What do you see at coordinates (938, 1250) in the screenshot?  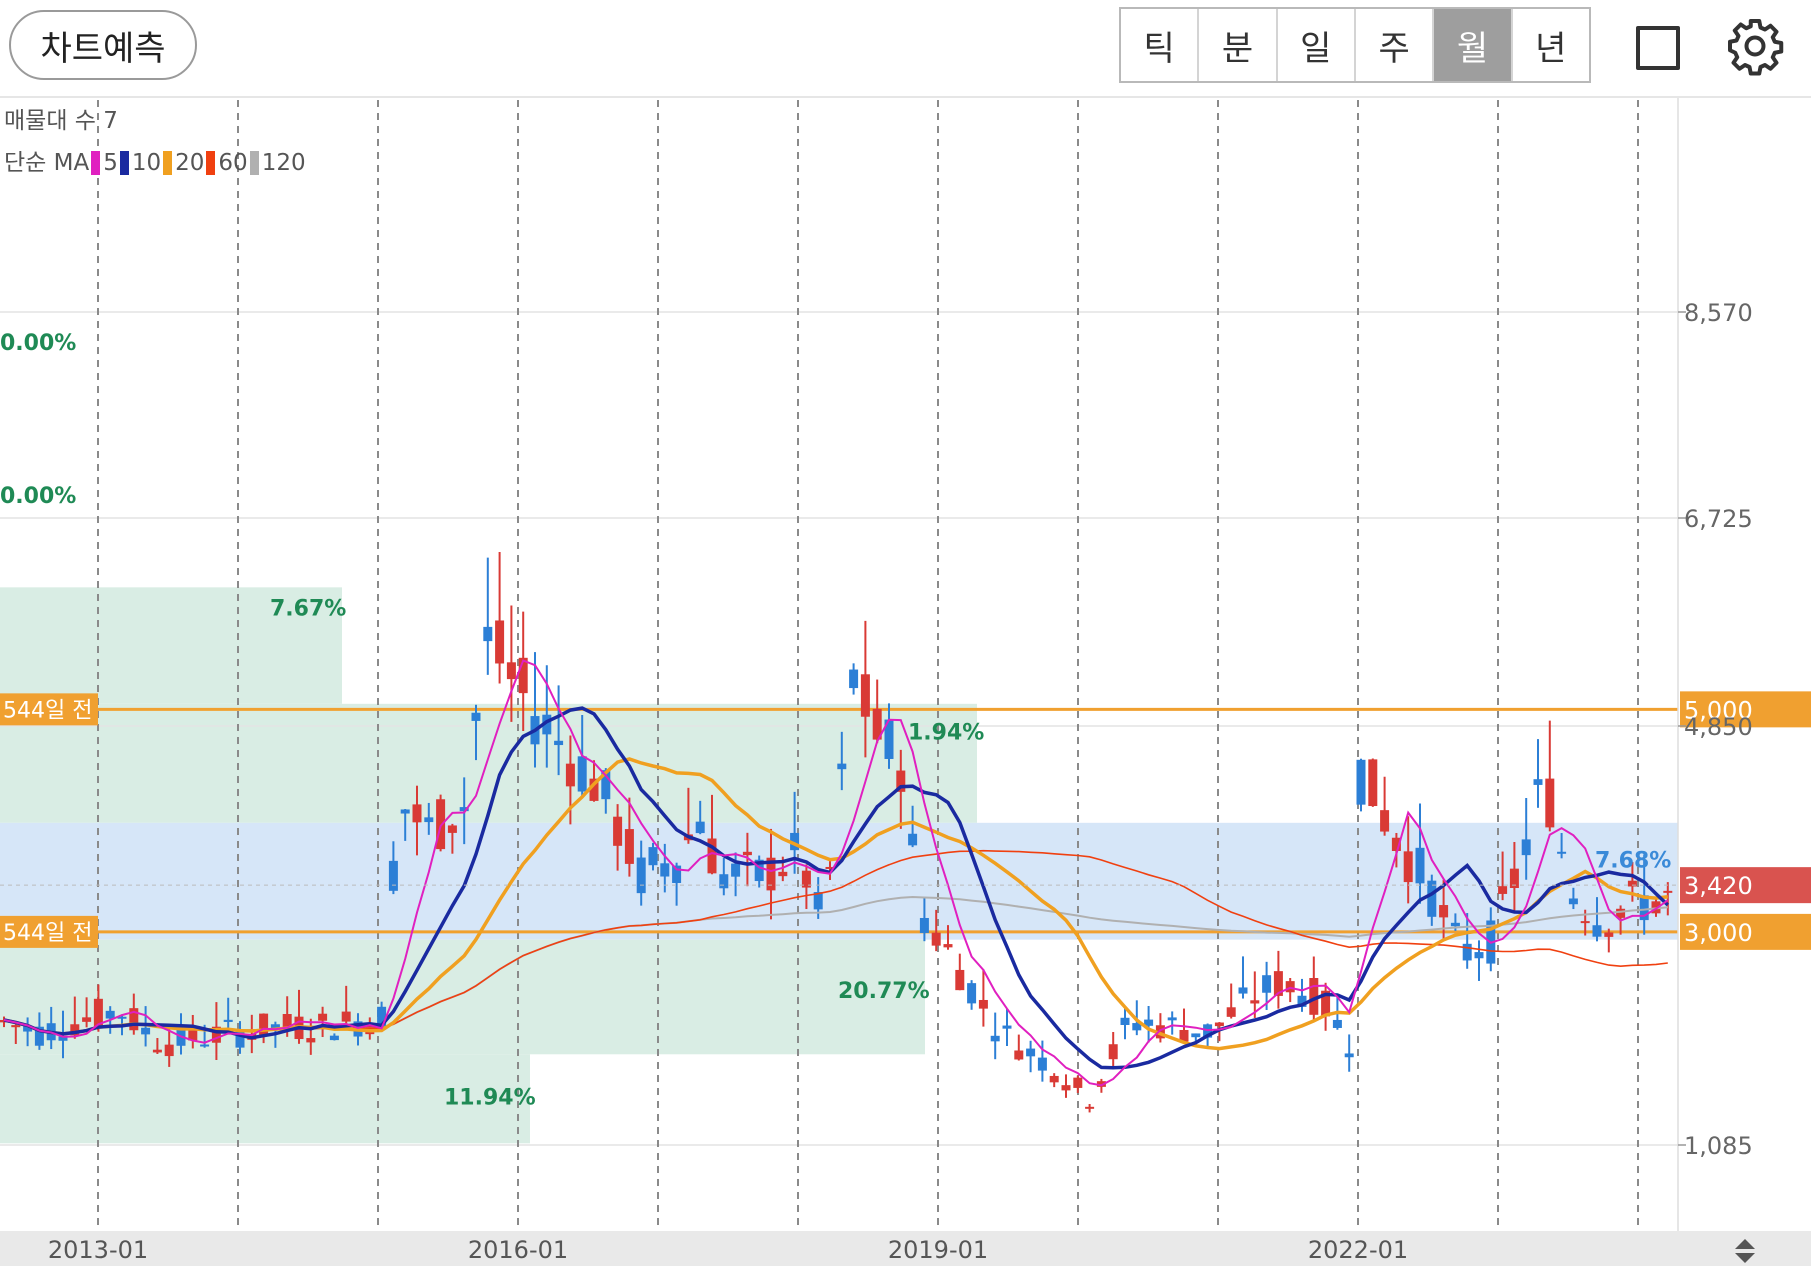 I see `x-tick-label: 2019-01` at bounding box center [938, 1250].